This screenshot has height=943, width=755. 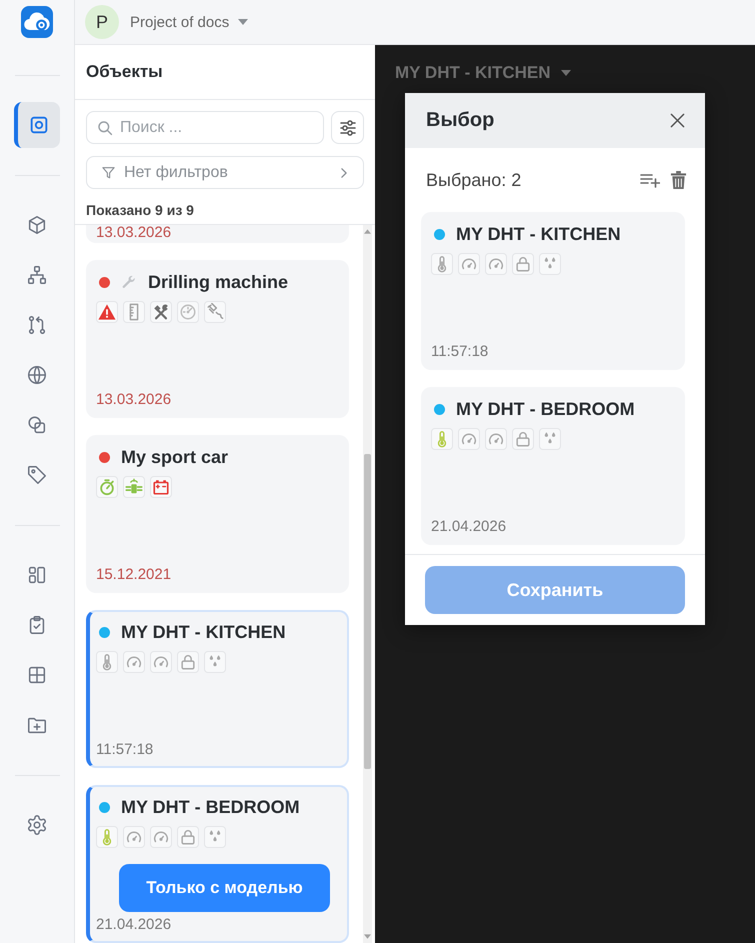 What do you see at coordinates (102, 22) in the screenshot?
I see `project-avatar: P` at bounding box center [102, 22].